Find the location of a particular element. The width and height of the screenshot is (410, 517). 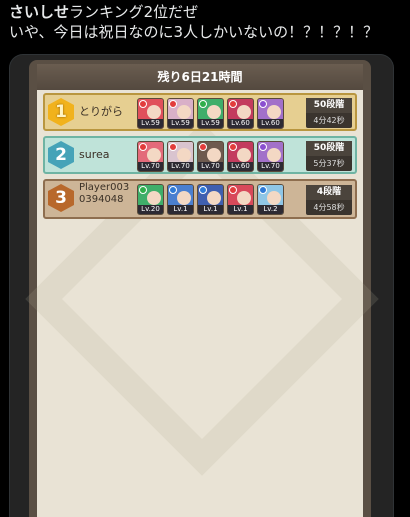

player-name: Player0030394048 is located at coordinates (104, 193).